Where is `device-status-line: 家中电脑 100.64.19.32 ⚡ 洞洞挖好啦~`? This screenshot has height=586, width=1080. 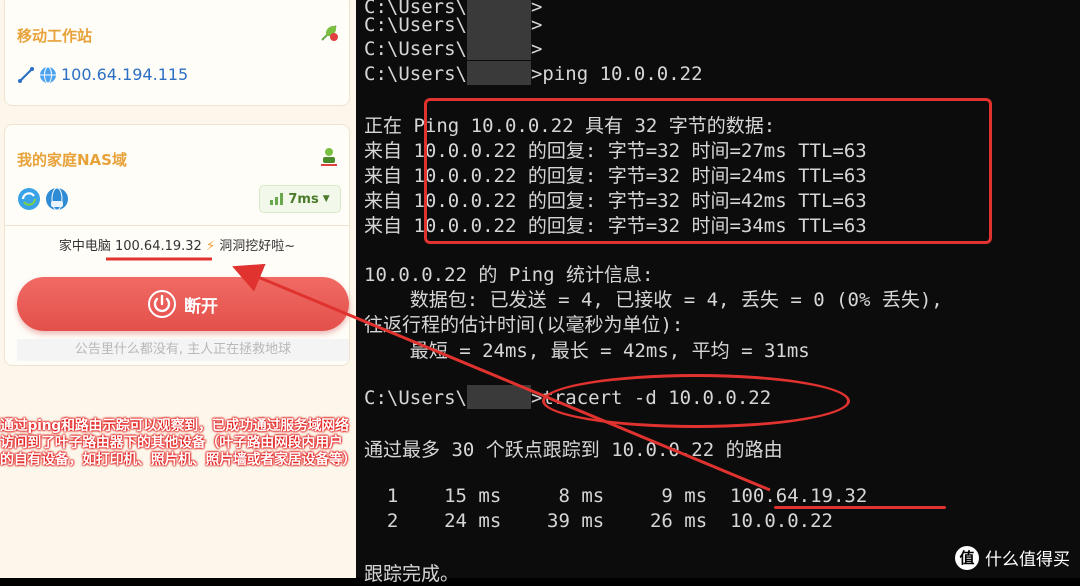 device-status-line: 家中电脑 100.64.19.32 ⚡ 洞洞挖好啦~ is located at coordinates (177, 244).